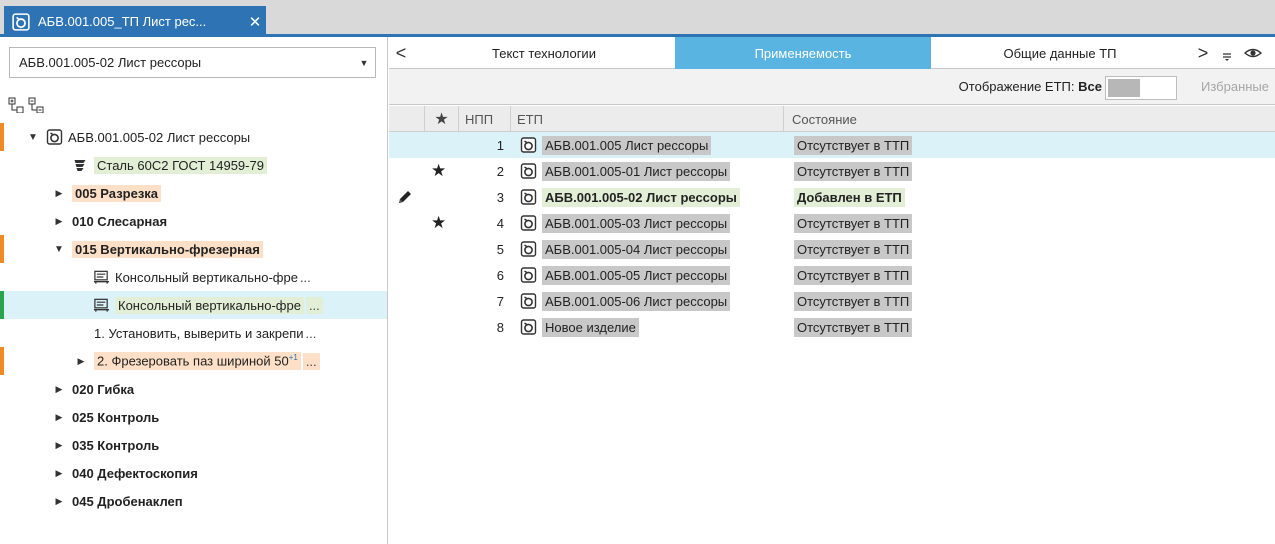 The width and height of the screenshot is (1275, 544). What do you see at coordinates (1029, 119) in the screenshot?
I see `column-state: Состояние` at bounding box center [1029, 119].